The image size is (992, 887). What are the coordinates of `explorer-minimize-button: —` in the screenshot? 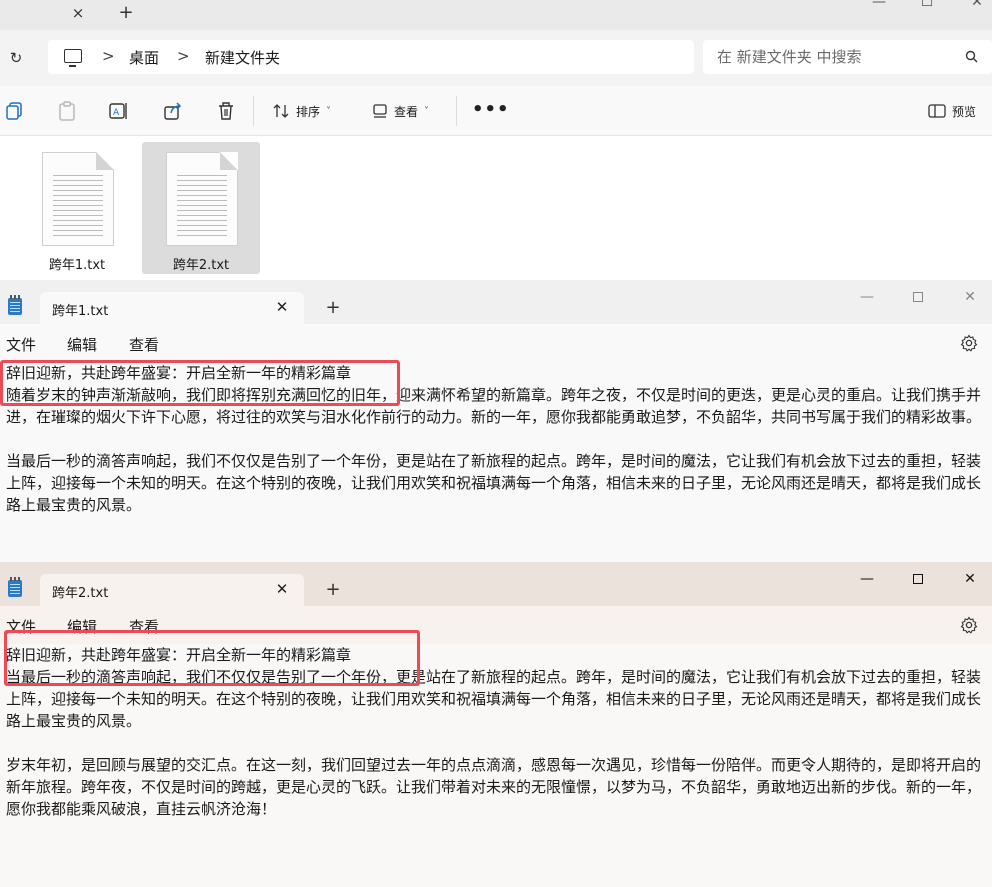 It's located at (879, 6).